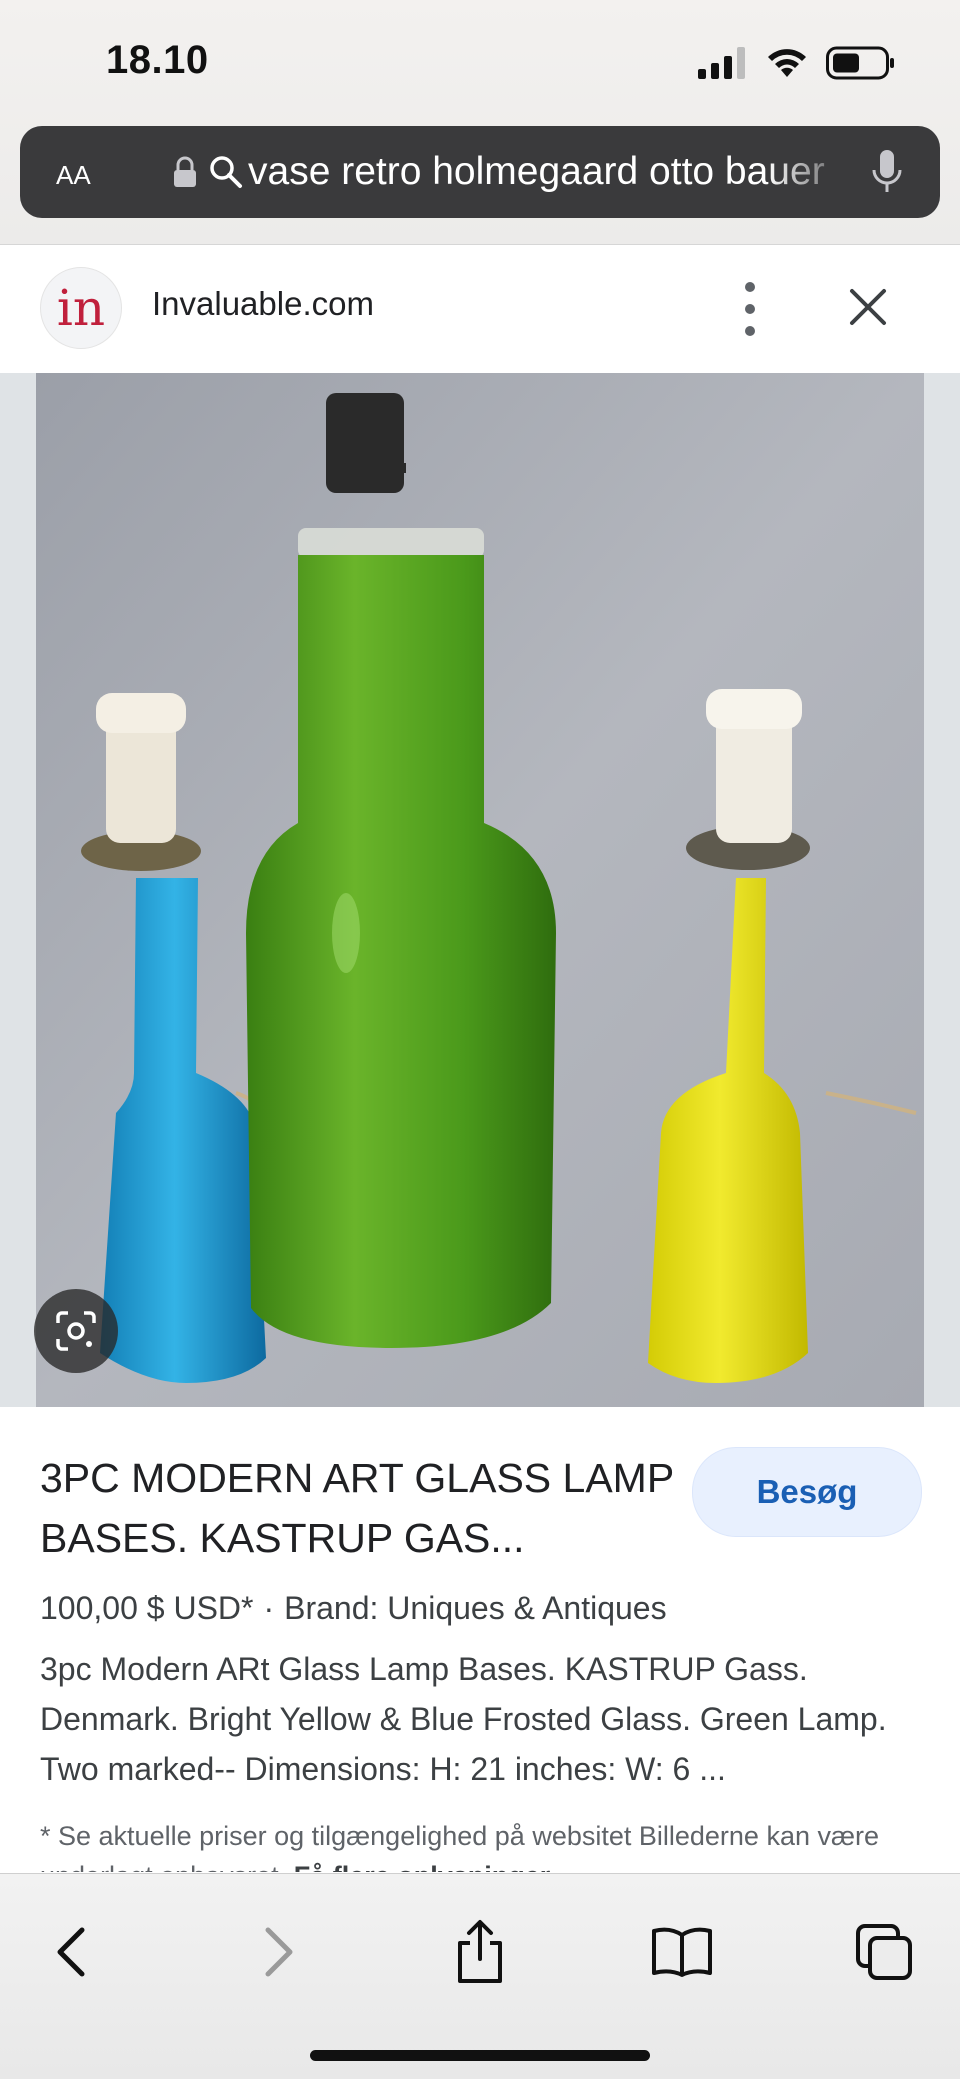 This screenshot has height=2079, width=960. I want to click on price-brand-line: 100,00 $ USD* · Brand: Uniques & Antiques, so click(353, 1608).